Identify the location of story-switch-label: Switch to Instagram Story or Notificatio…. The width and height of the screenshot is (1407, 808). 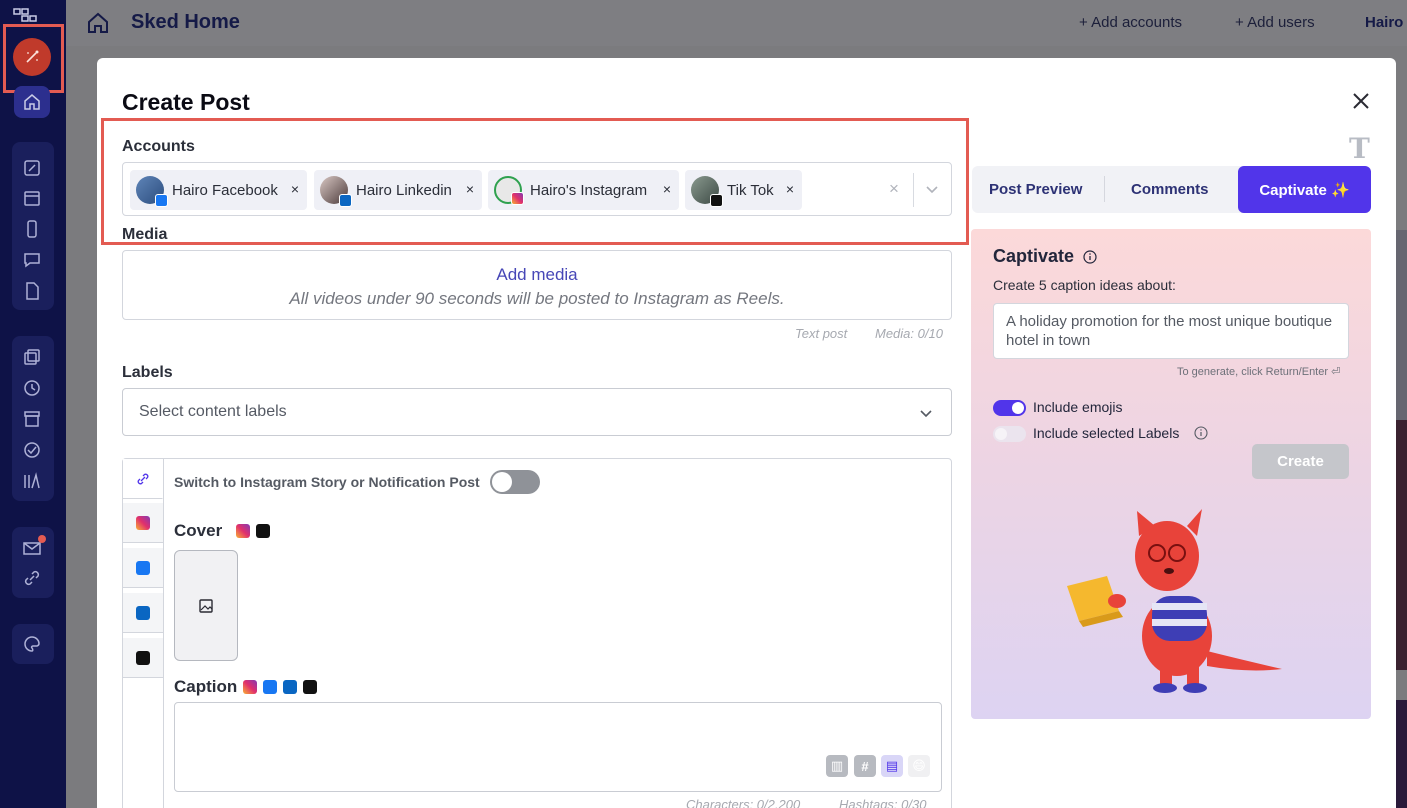
(327, 482).